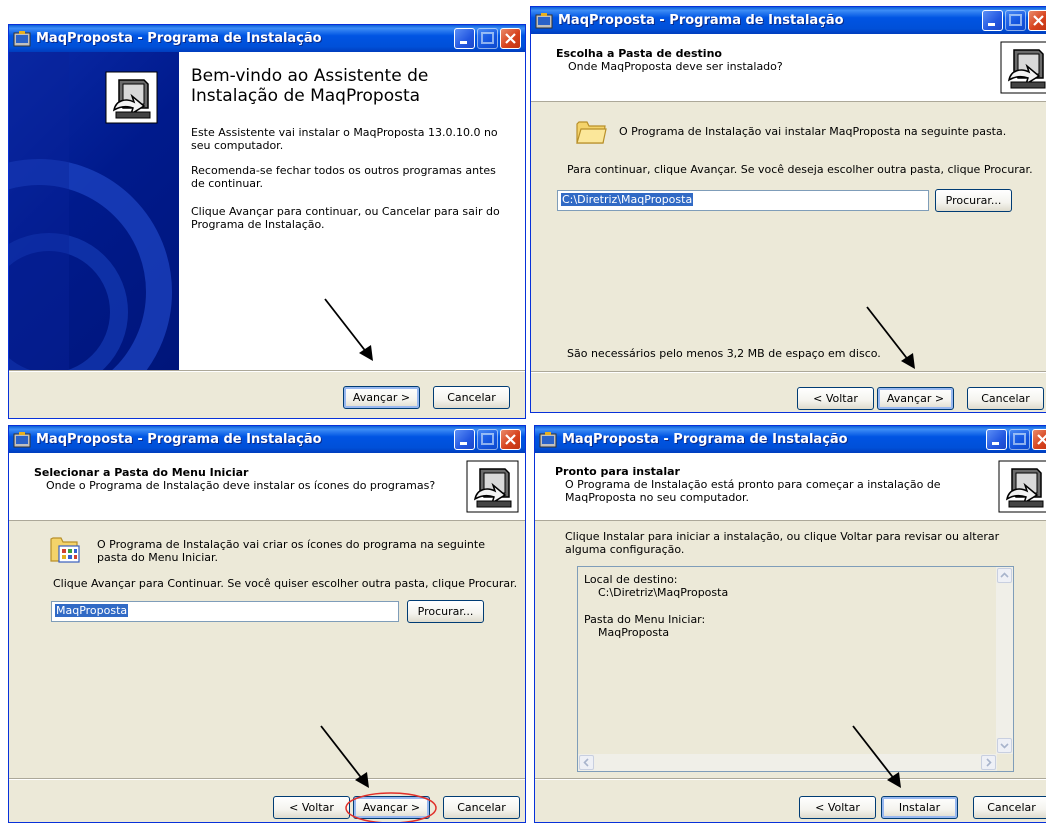 Image resolution: width=1046 pixels, height=825 pixels. I want to click on memo-destination-value: C:\Diretriz\MaqProposta, so click(663, 592).